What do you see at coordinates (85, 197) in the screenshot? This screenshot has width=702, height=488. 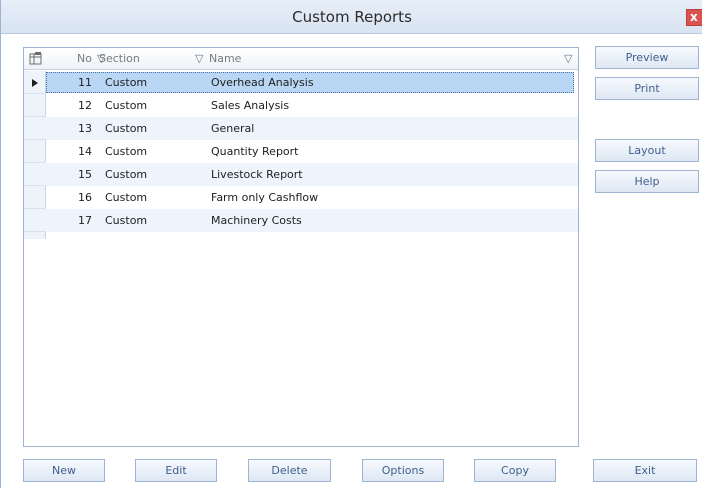 I see `cell-no: 16` at bounding box center [85, 197].